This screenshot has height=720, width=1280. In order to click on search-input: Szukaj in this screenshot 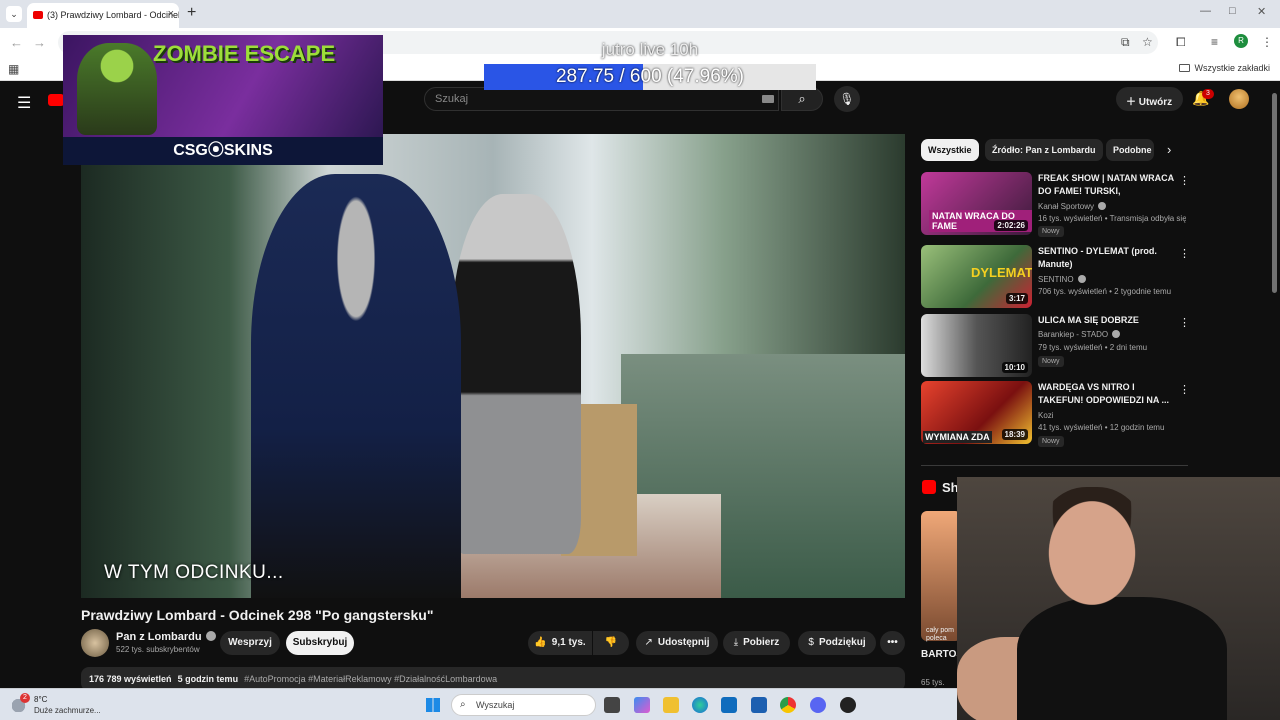, I will do `click(601, 99)`.